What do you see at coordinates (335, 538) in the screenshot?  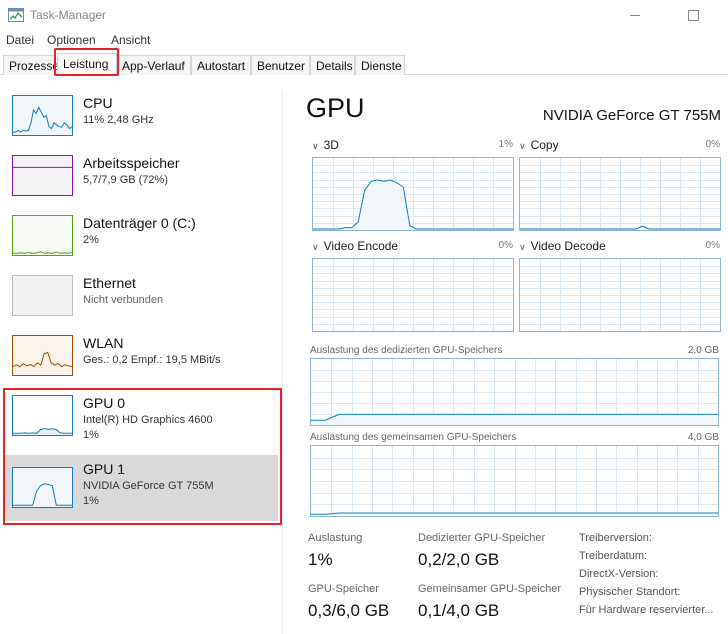 I see `stat-label-utilization: Auslastung` at bounding box center [335, 538].